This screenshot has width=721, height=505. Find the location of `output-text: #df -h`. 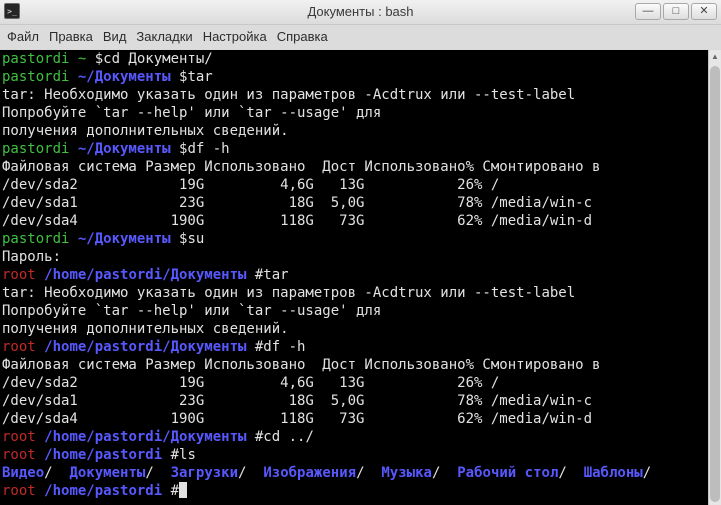

output-text: #df -h is located at coordinates (280, 347).